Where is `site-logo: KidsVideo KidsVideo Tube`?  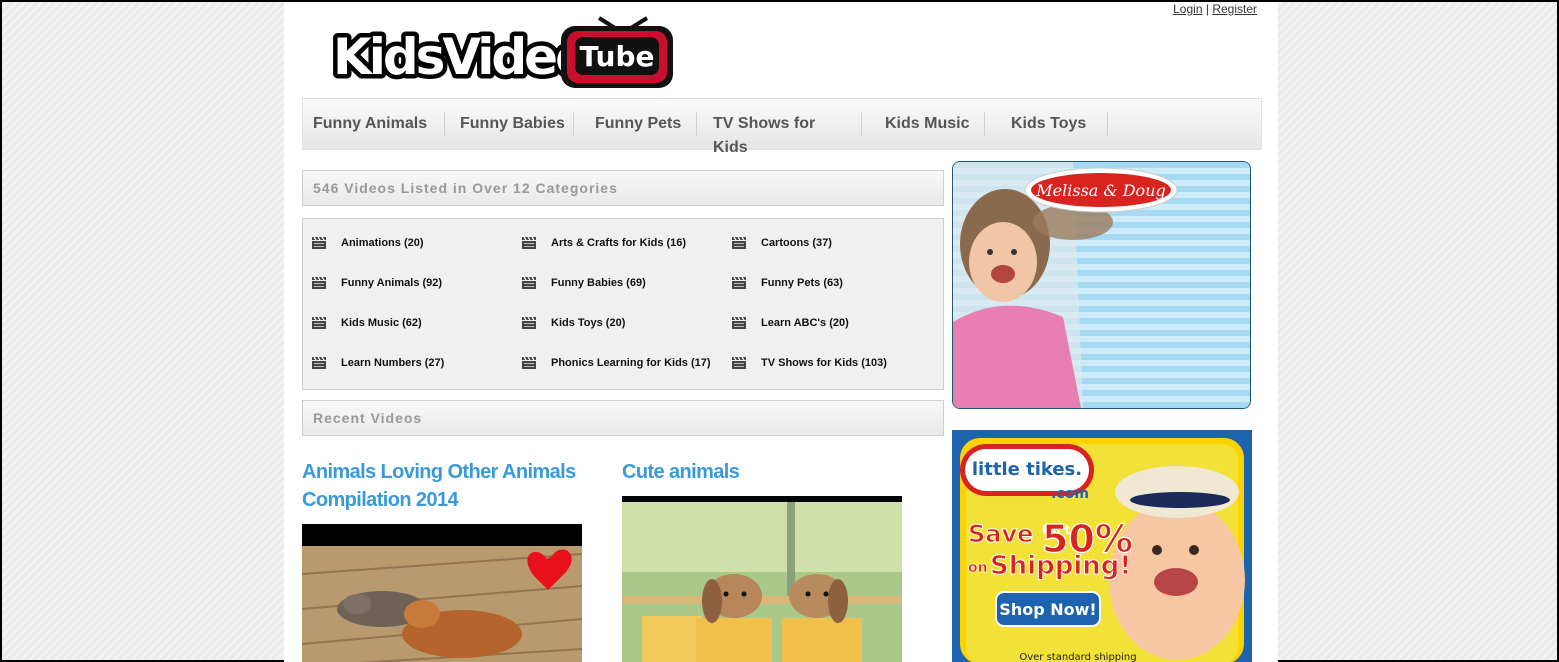
site-logo: KidsVideo KidsVideo Tube is located at coordinates (504, 51).